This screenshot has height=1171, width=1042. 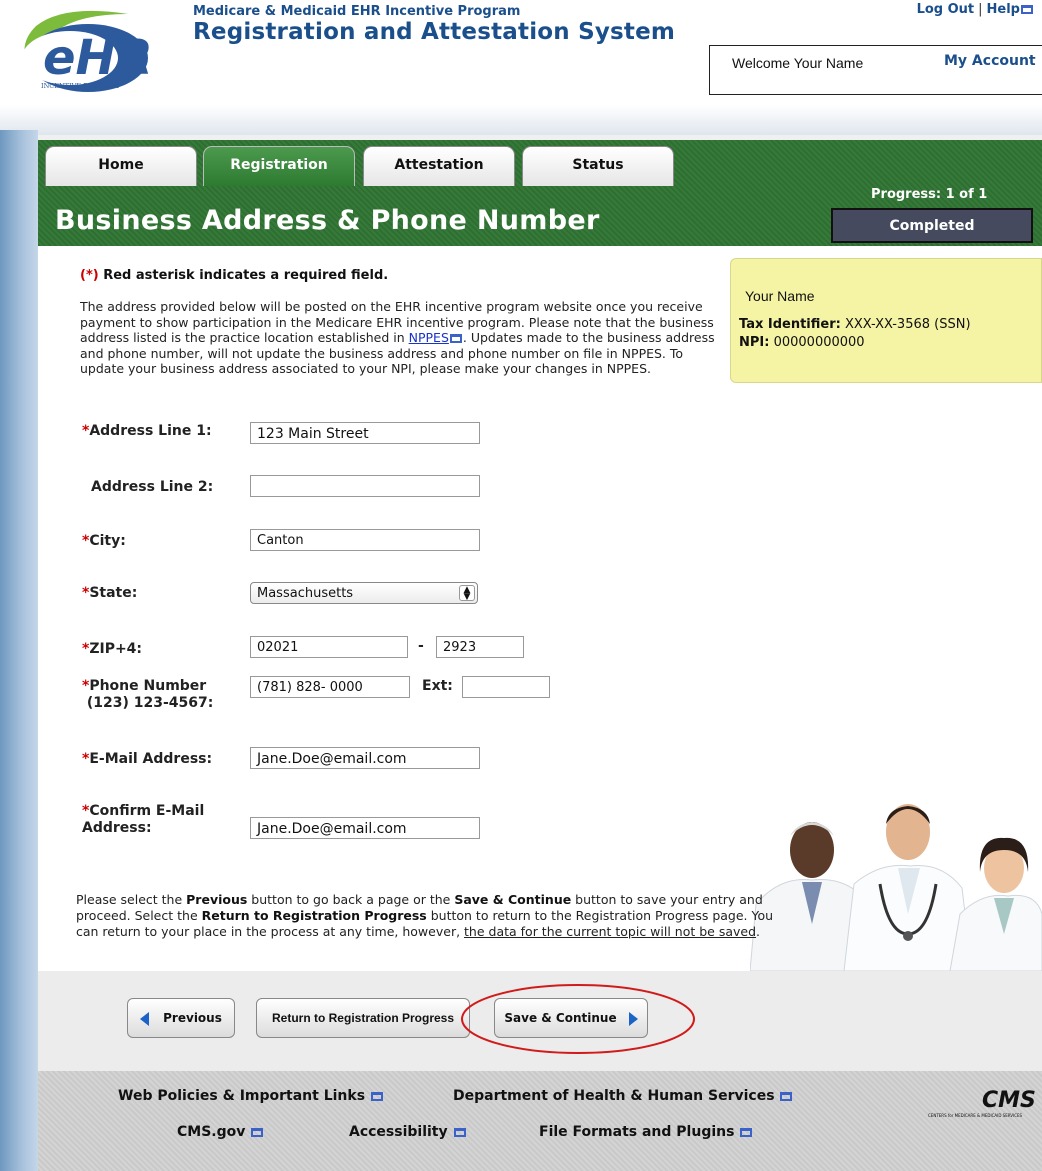 What do you see at coordinates (143, 819) in the screenshot?
I see `confirm-email-label: *Confirm E-Mail Address:` at bounding box center [143, 819].